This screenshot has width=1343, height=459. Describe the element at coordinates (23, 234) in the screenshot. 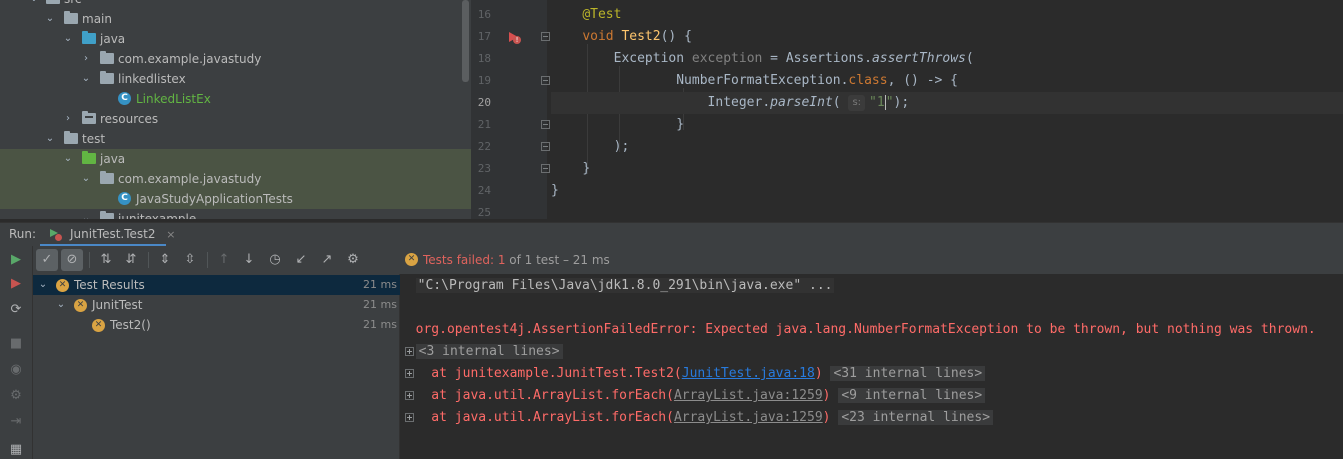

I see `run-label: Run:` at that location.